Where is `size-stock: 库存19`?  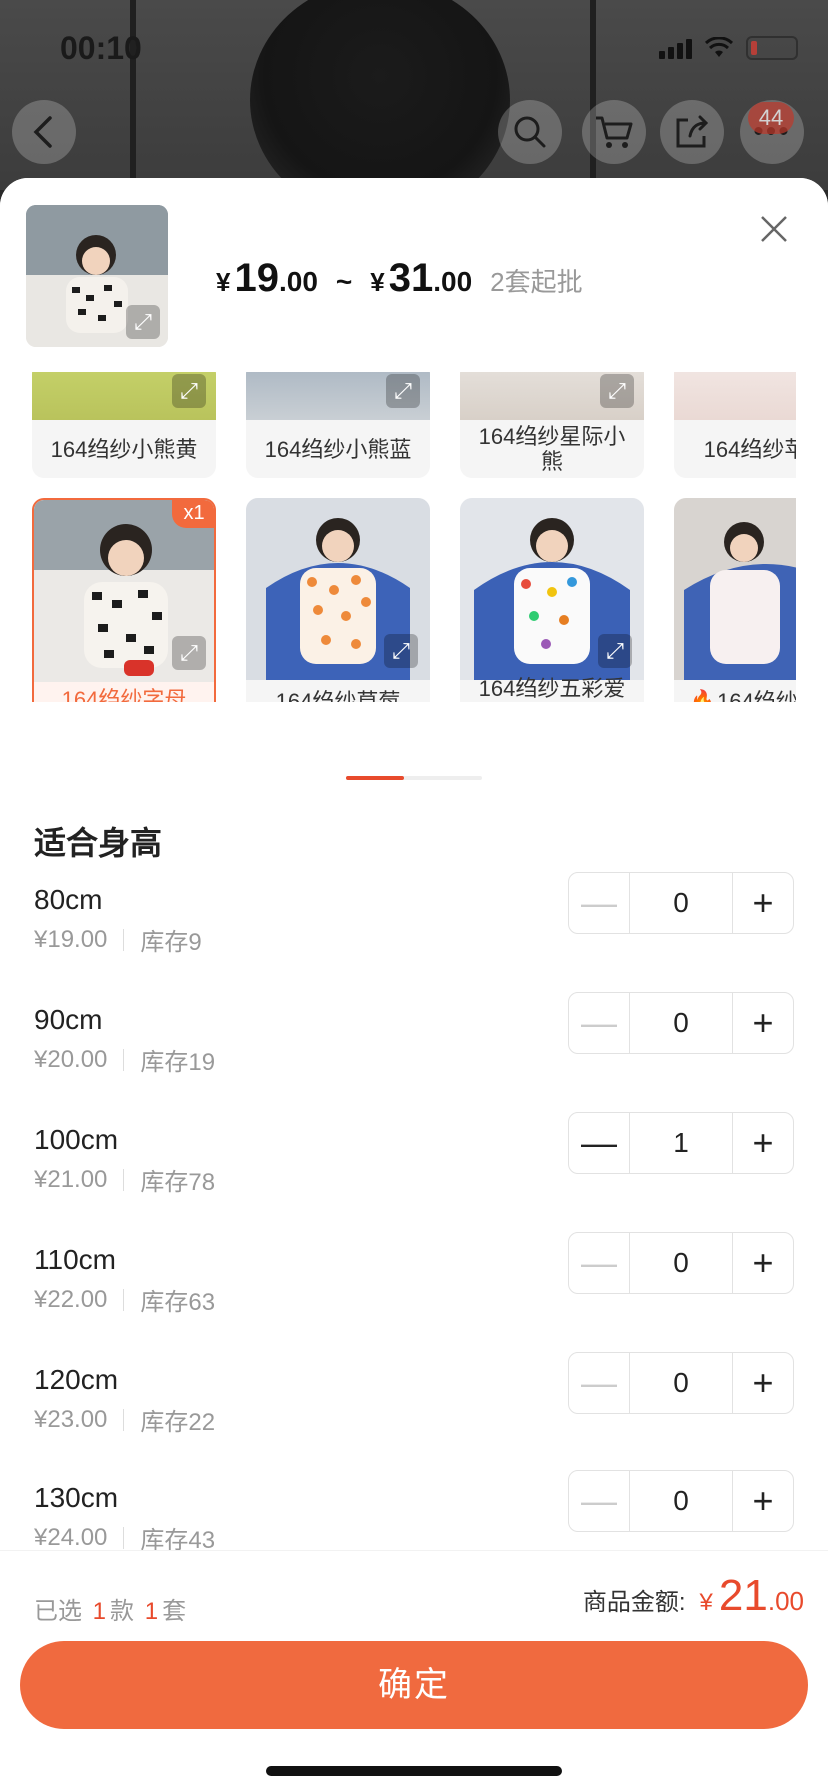 size-stock: 库存19 is located at coordinates (178, 1062).